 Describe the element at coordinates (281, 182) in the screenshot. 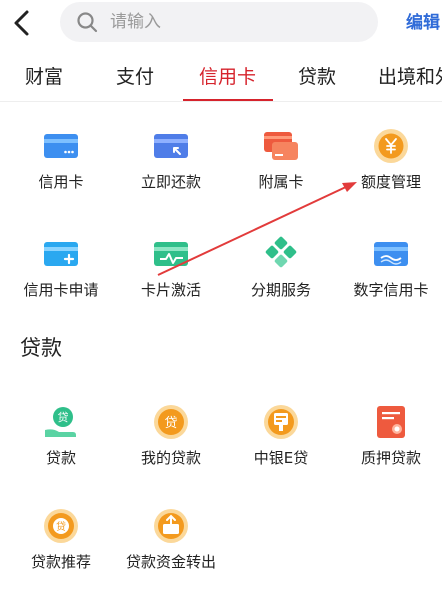

I see `item-label: 附属卡` at that location.